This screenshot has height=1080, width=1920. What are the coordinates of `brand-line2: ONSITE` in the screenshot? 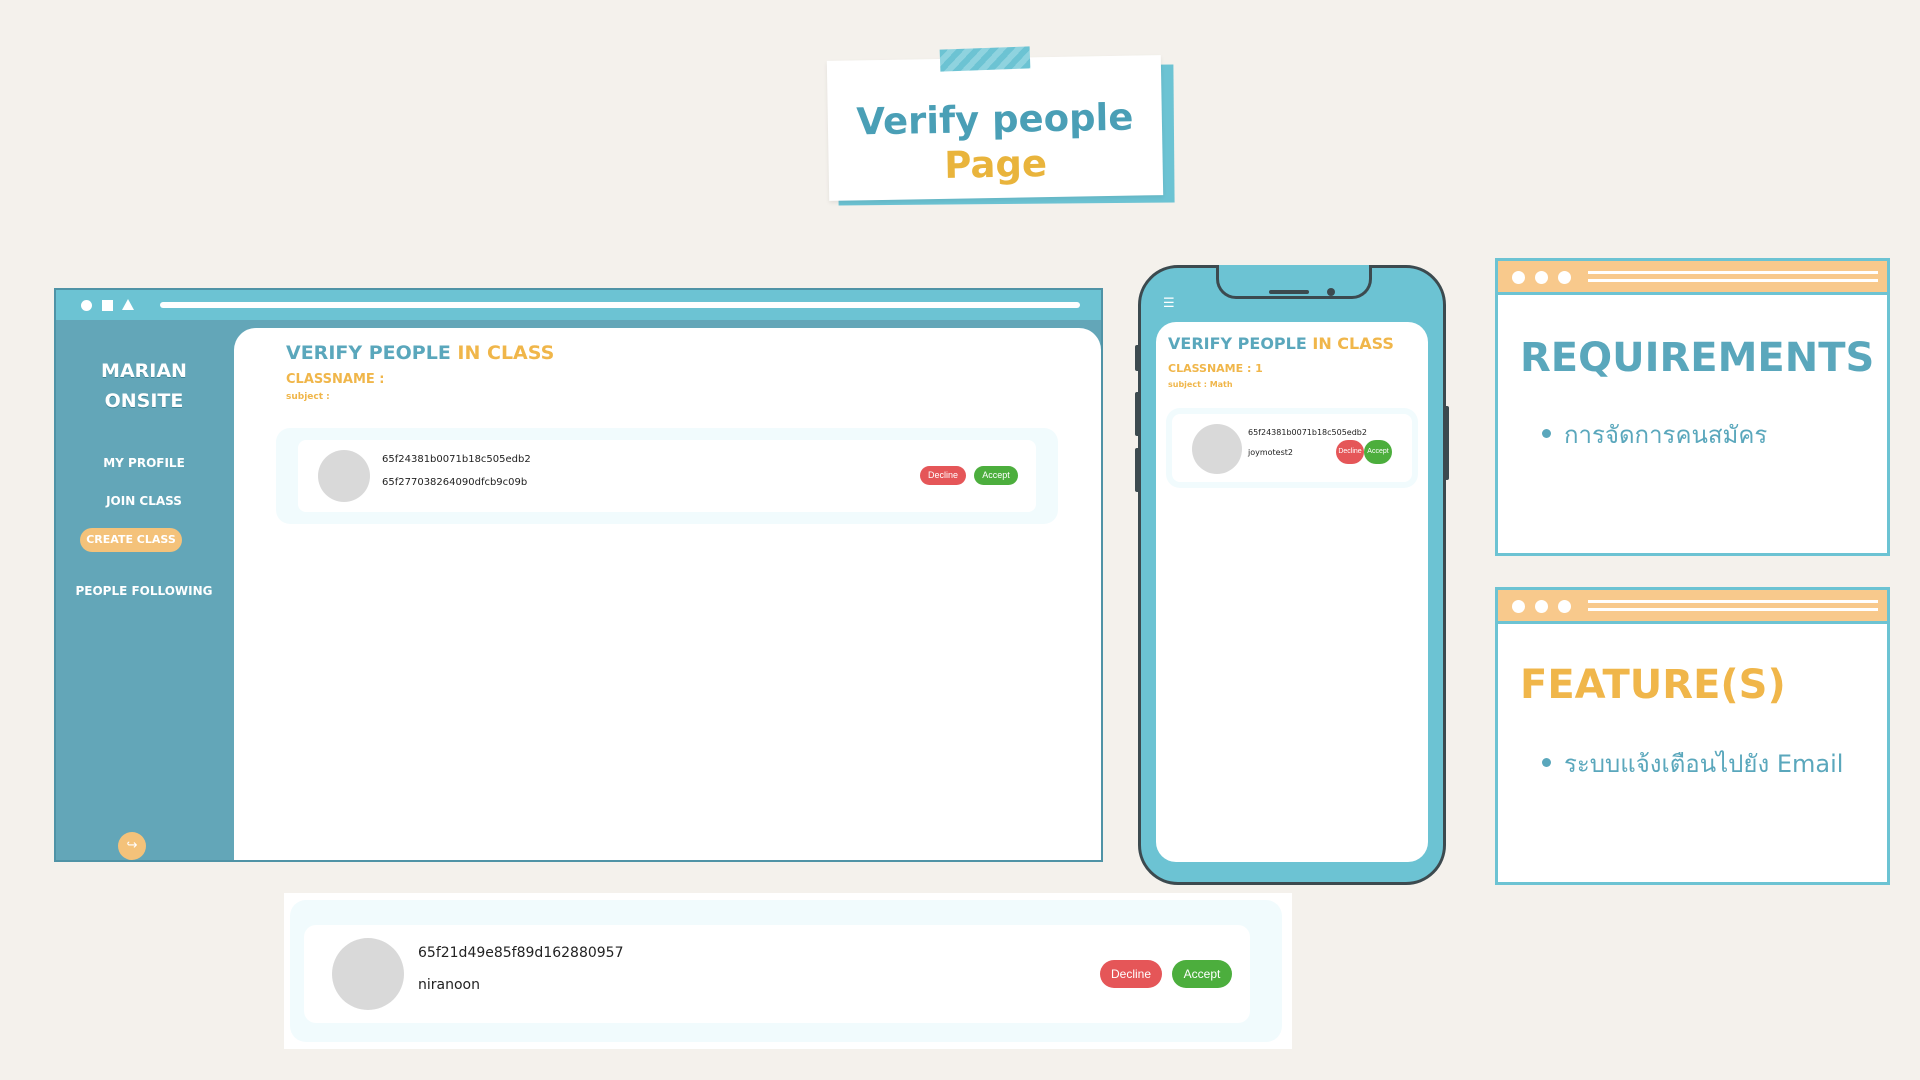 It's located at (144, 401).